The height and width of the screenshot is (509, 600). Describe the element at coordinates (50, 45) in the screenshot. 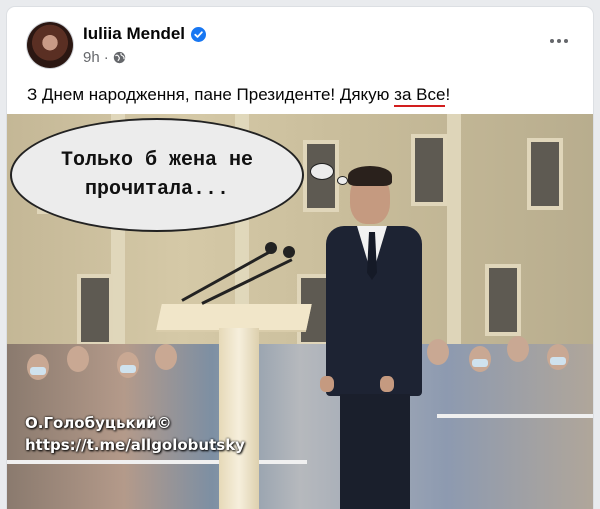

I see `author-avatar` at that location.